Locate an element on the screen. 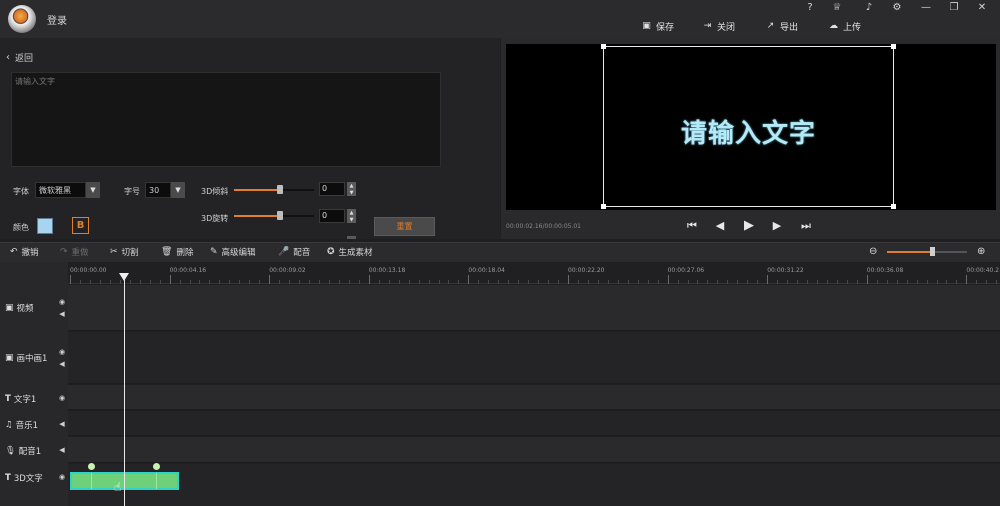 The width and height of the screenshot is (1000, 506). generate-button: ✪ 生成素材 is located at coordinates (350, 252).